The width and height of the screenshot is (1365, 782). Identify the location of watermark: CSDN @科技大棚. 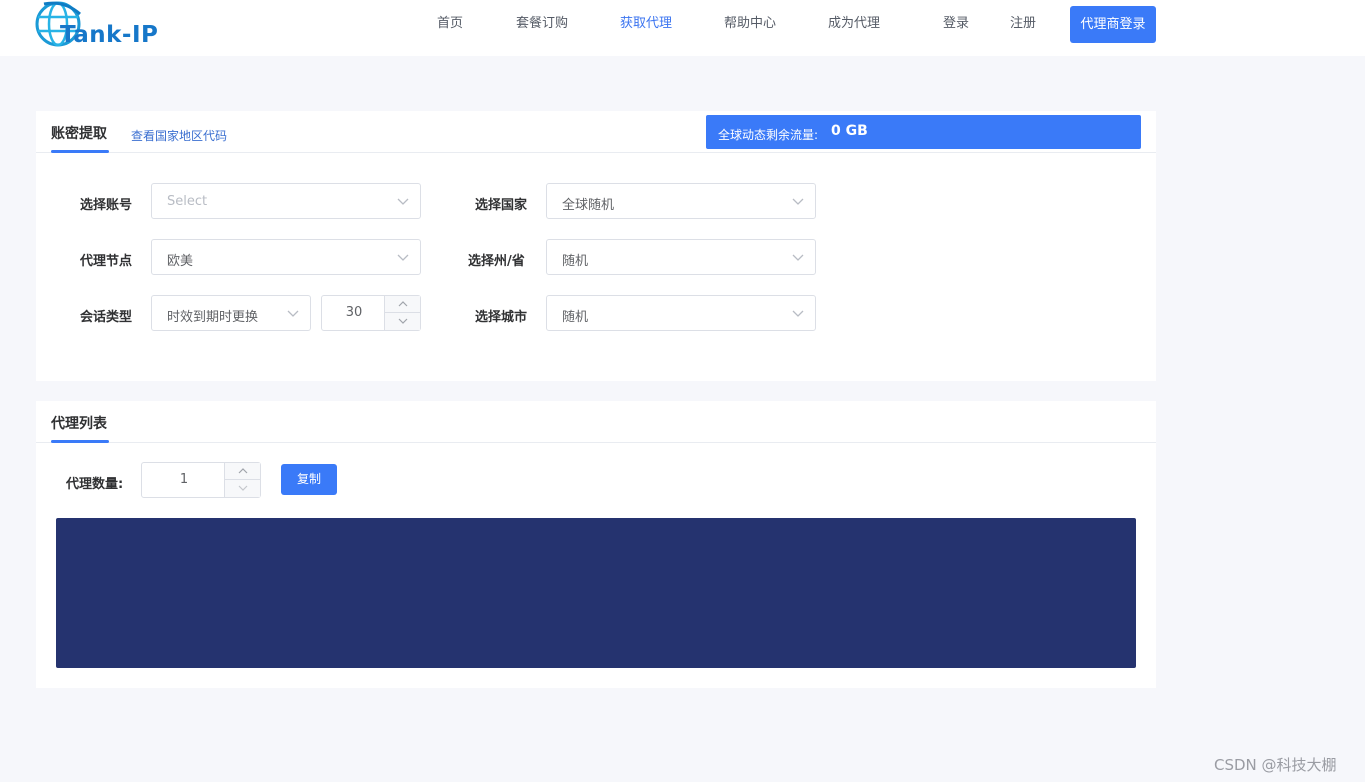
(1275, 765).